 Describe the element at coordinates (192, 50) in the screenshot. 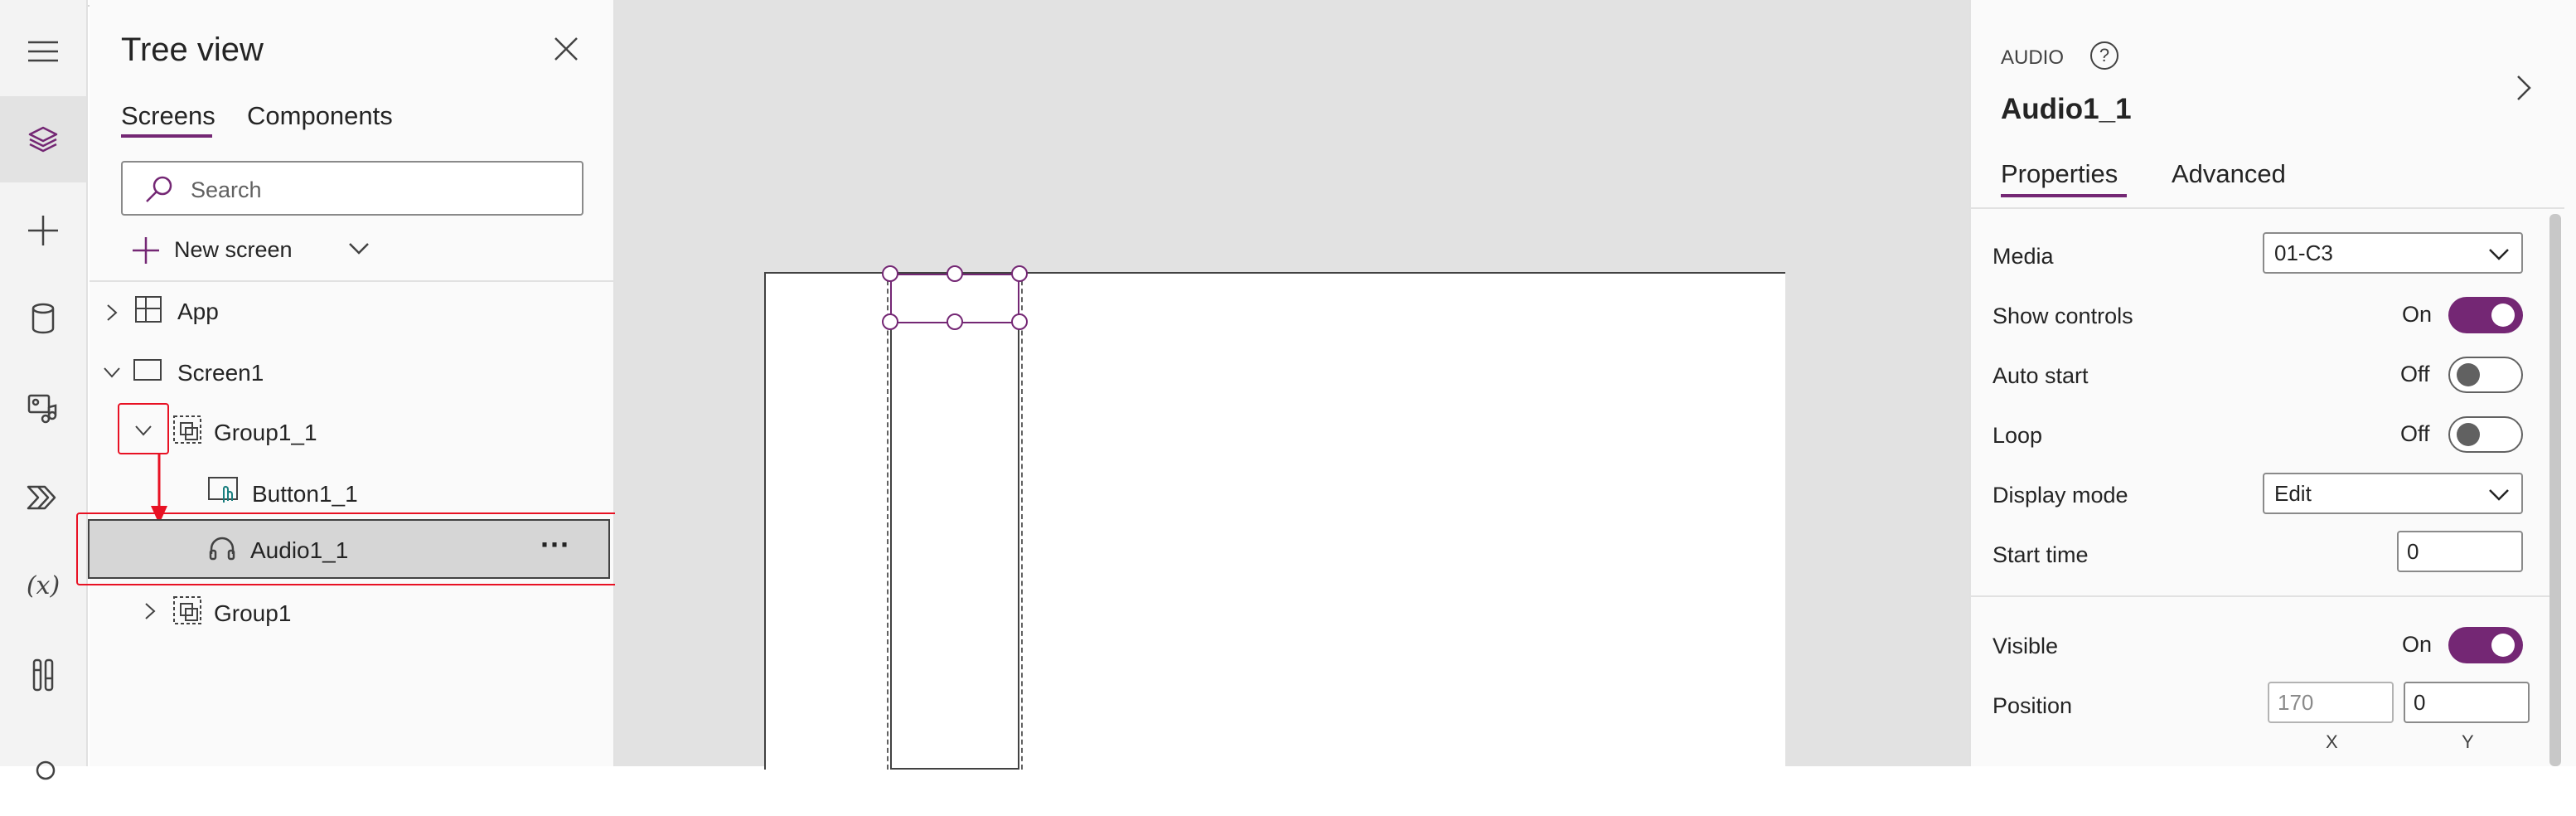

I see `tree-view-title: Tree view` at that location.